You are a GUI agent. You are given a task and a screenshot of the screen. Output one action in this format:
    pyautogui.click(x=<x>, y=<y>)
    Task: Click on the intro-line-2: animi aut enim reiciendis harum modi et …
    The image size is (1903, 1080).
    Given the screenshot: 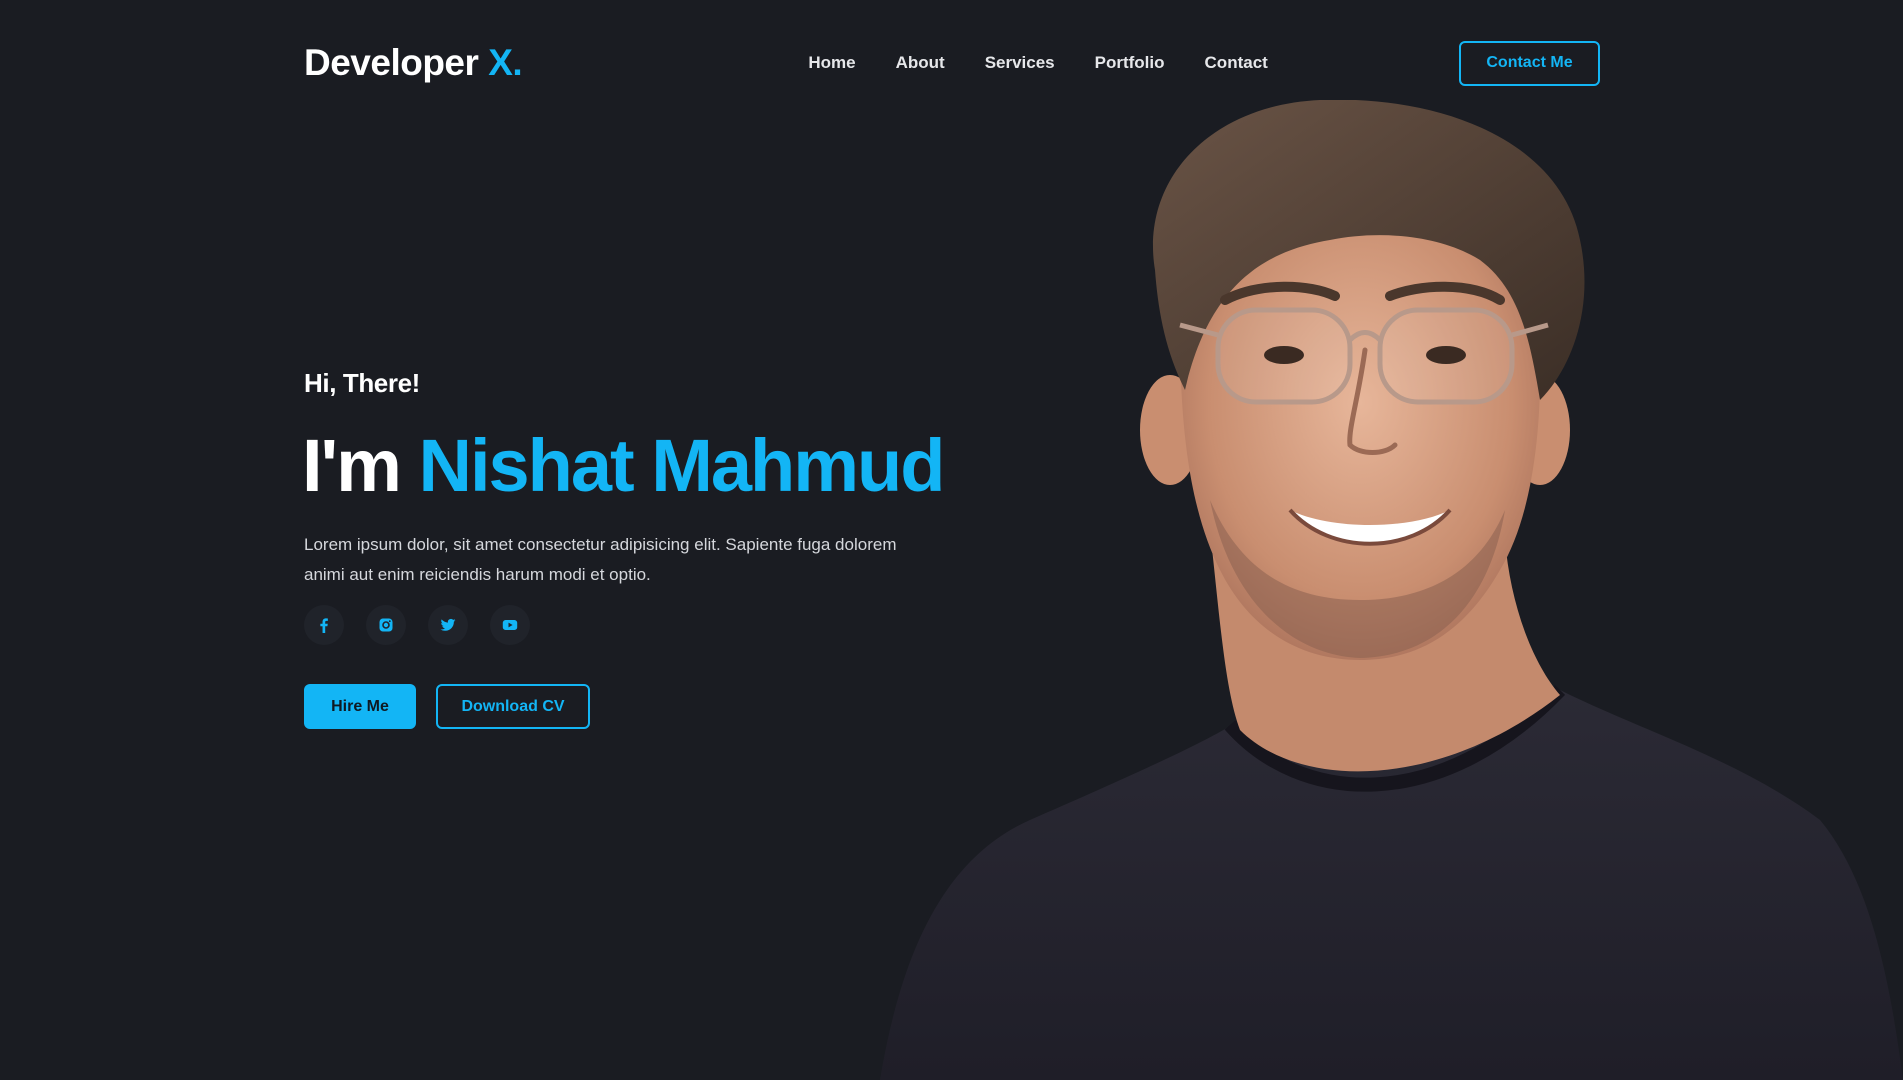 What is the action you would take?
    pyautogui.click(x=477, y=574)
    